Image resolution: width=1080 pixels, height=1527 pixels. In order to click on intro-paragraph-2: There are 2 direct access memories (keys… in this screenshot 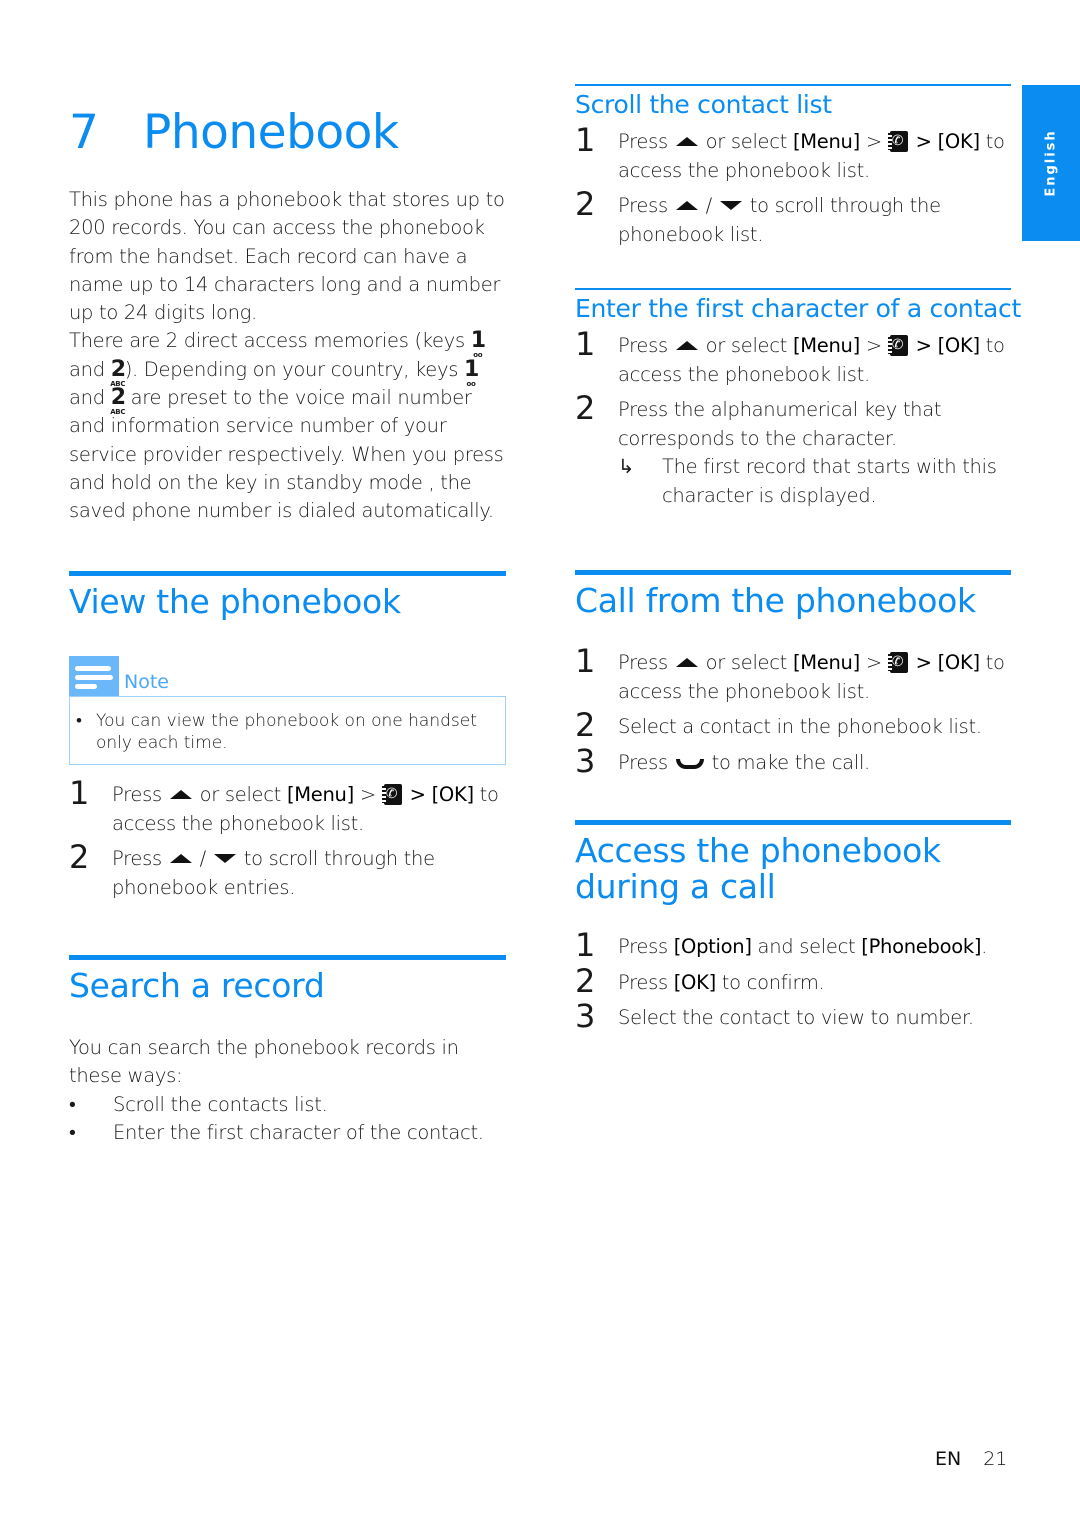, I will do `click(287, 426)`.